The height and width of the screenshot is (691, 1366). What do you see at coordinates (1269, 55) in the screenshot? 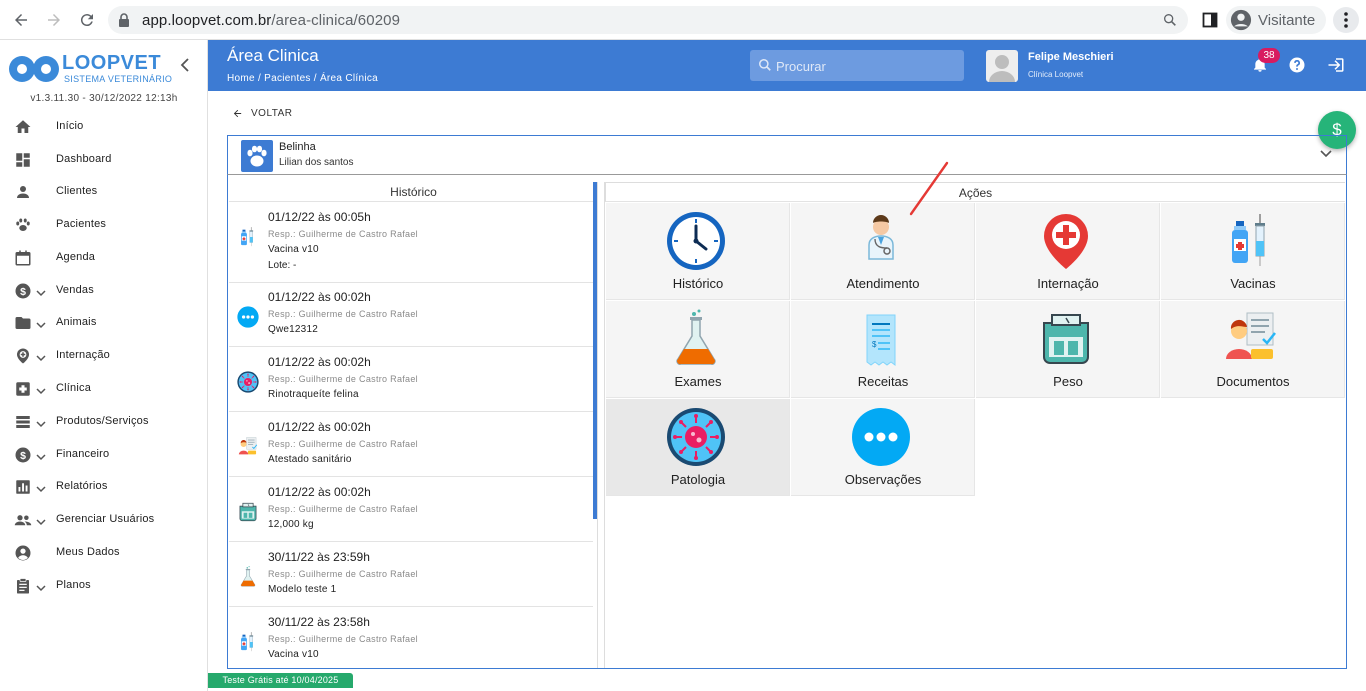
I see `notification-badge: 38` at bounding box center [1269, 55].